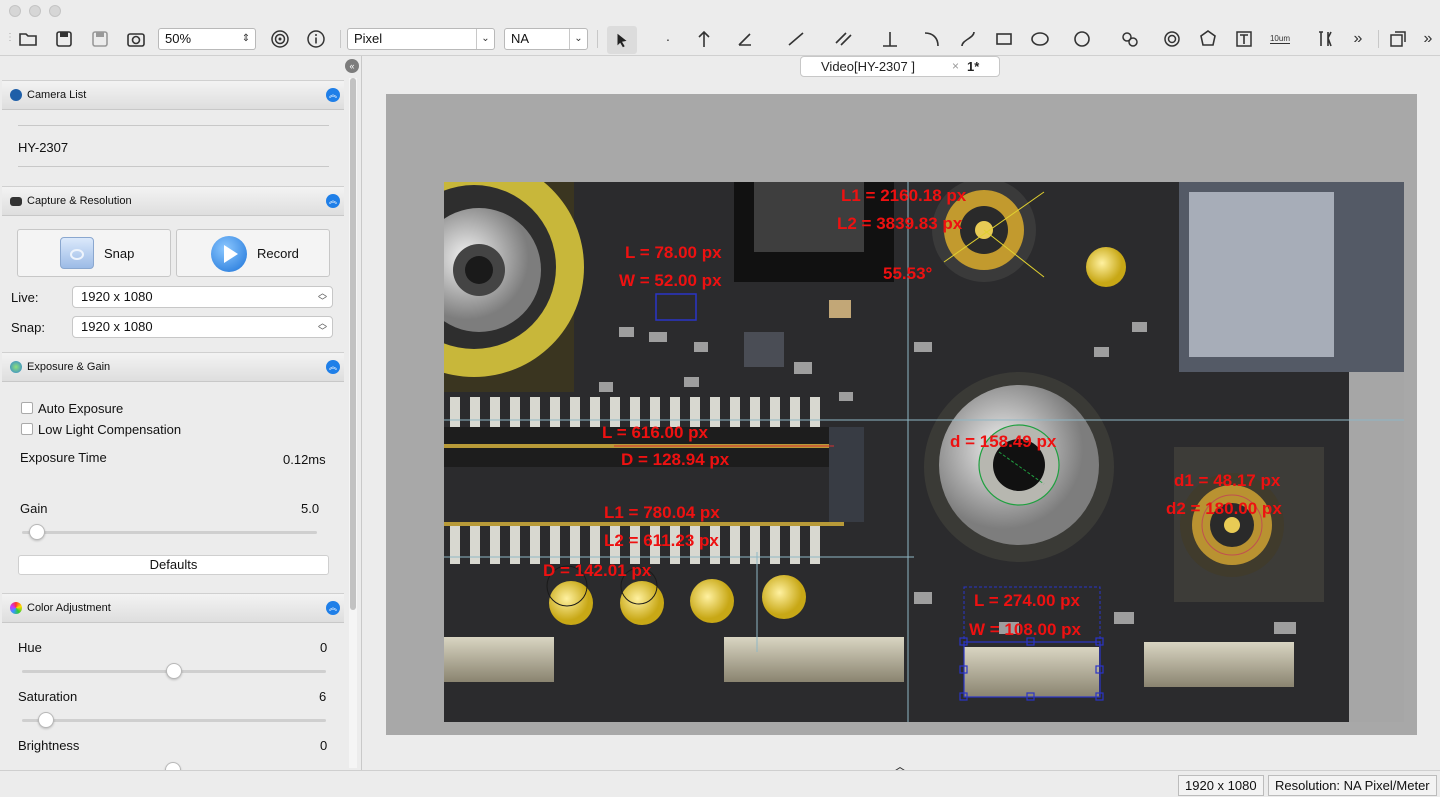  What do you see at coordinates (79, 201) in the screenshot?
I see `capture-resolution-title: Capture & Resolution` at bounding box center [79, 201].